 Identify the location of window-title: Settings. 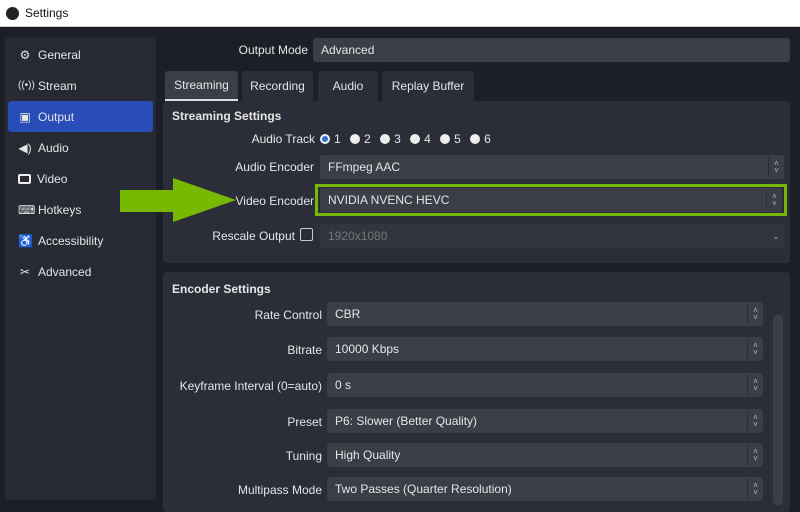
(47, 13).